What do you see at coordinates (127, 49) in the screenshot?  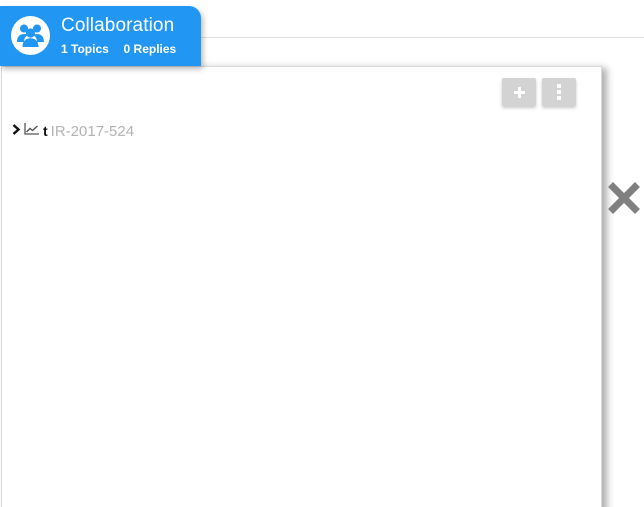 I see `replies-count: 0` at bounding box center [127, 49].